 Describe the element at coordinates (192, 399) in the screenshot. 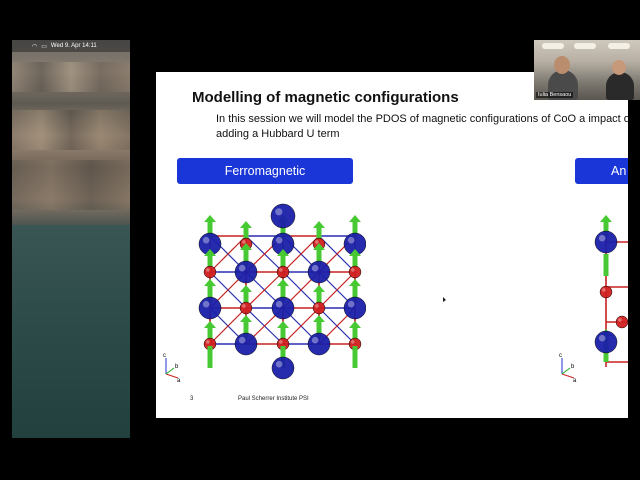

I see `slide-page-number: 3` at that location.